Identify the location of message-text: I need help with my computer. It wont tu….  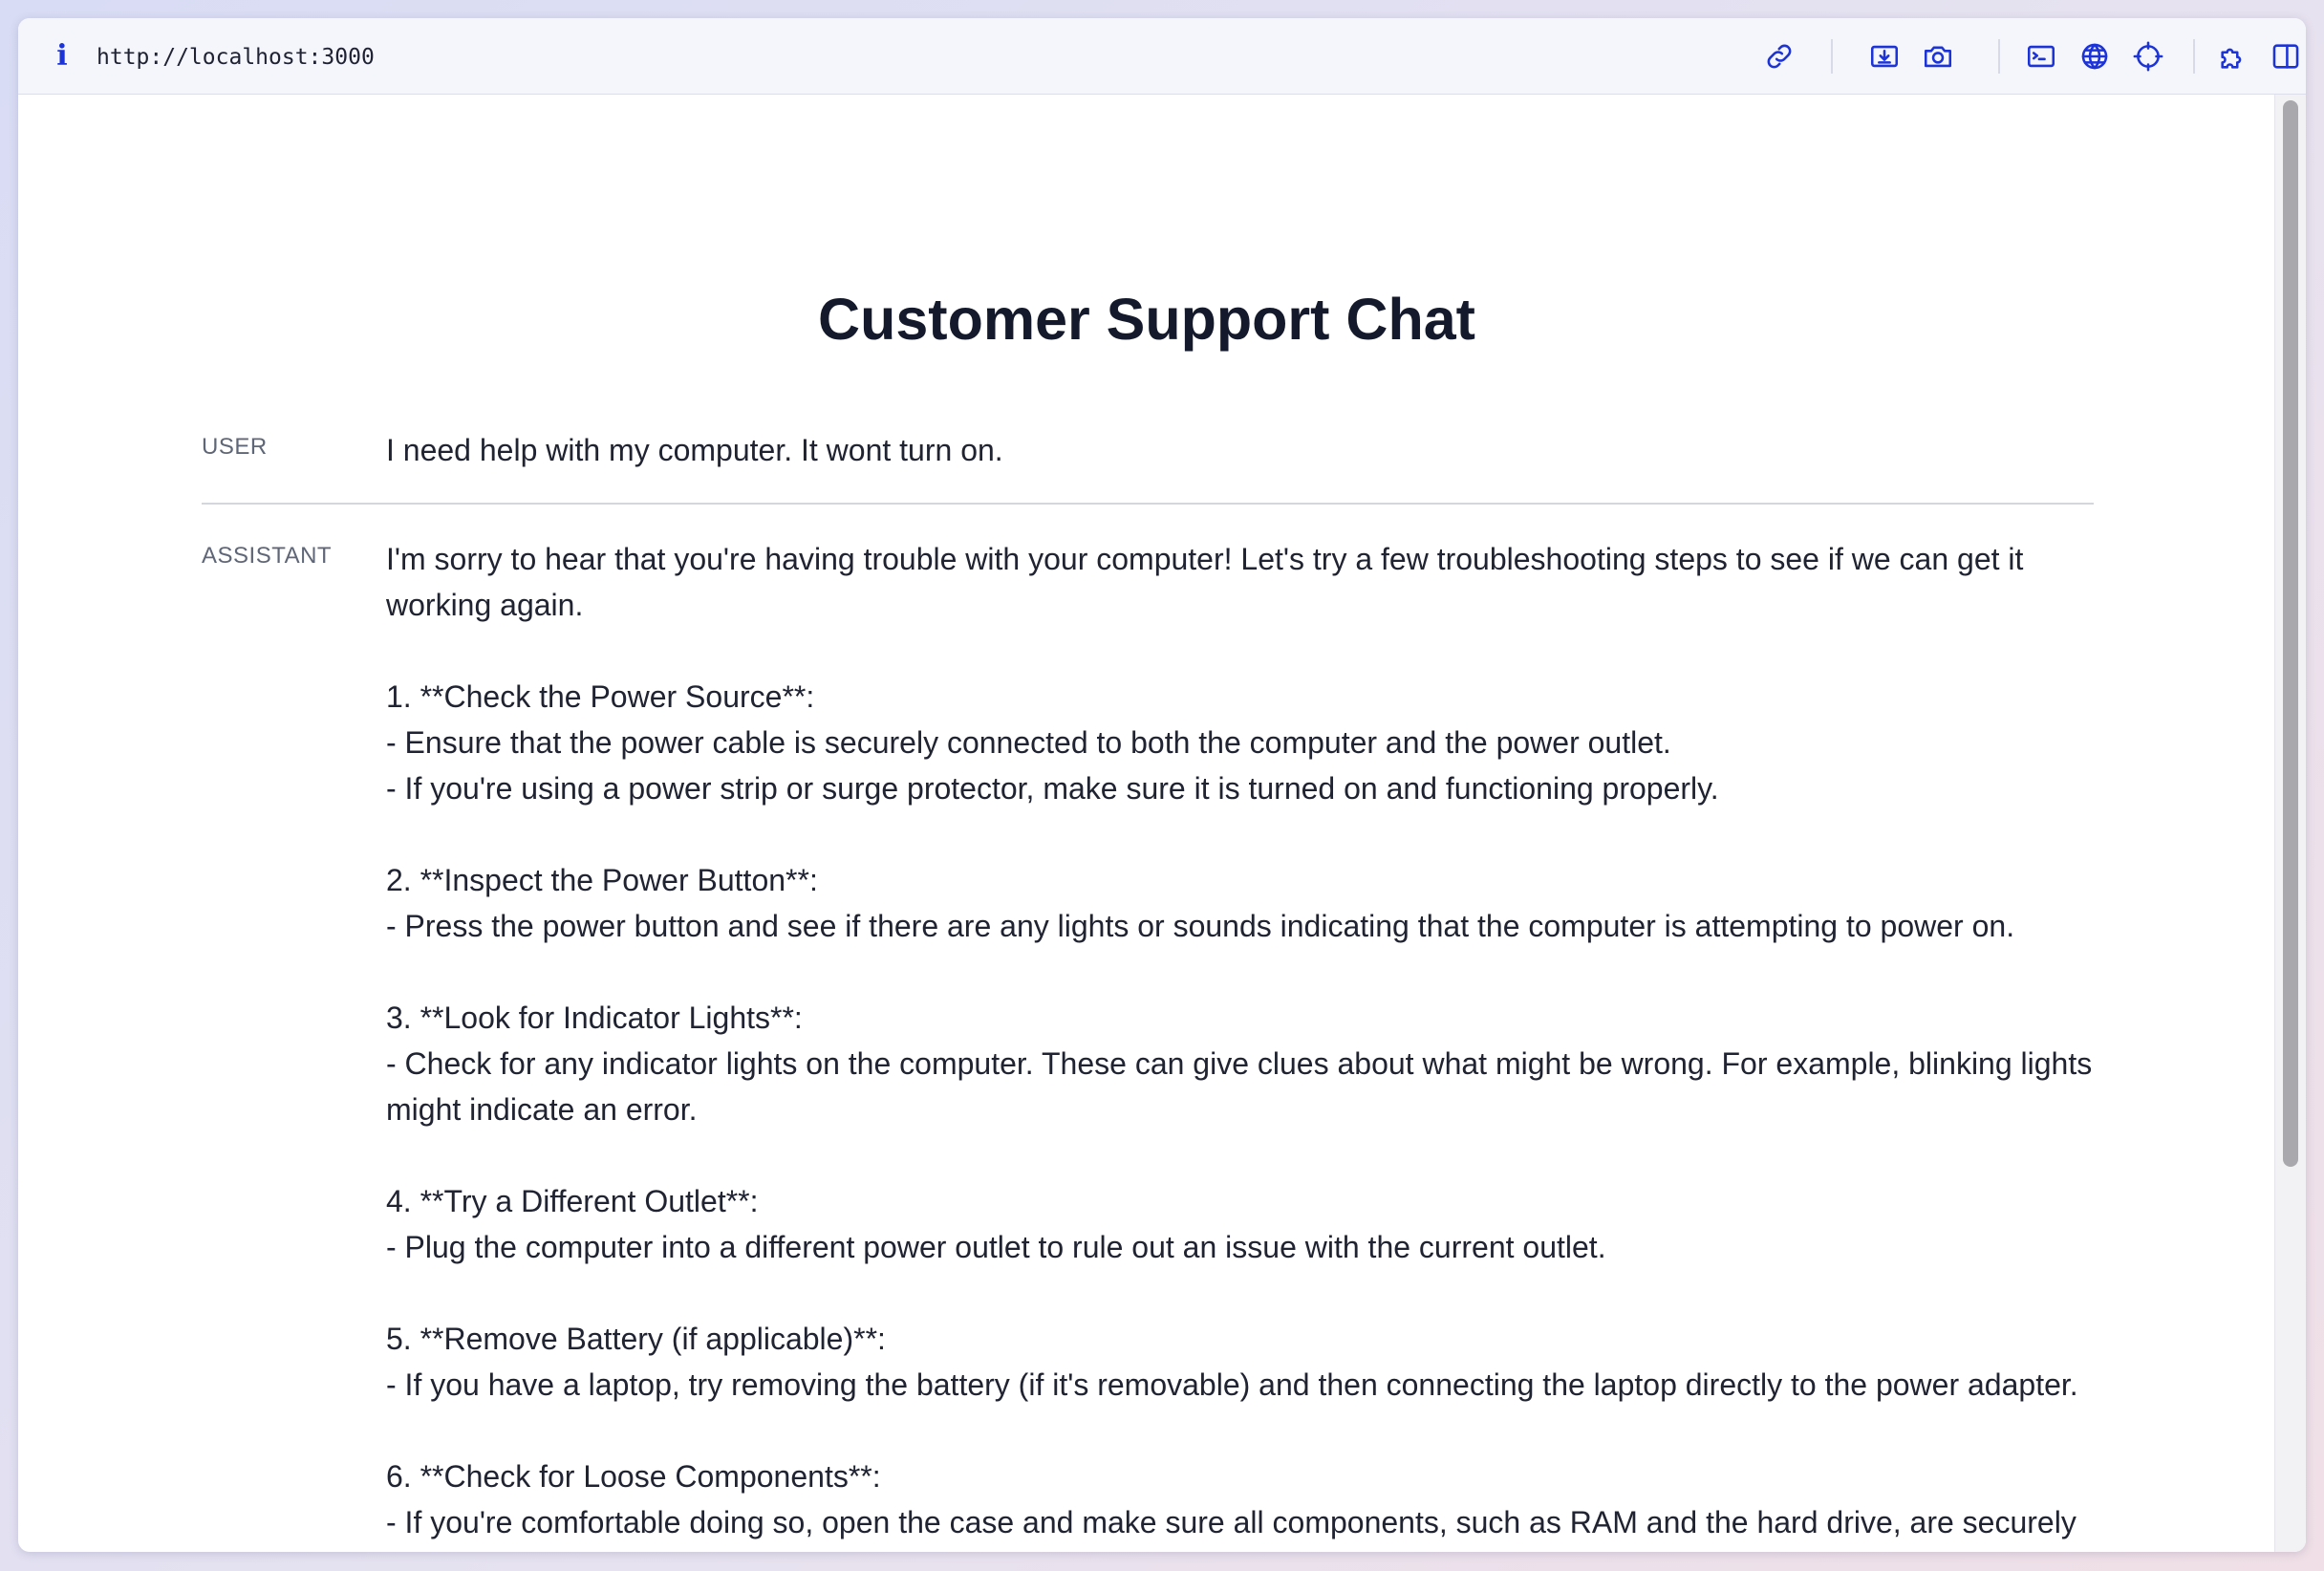
(695, 450).